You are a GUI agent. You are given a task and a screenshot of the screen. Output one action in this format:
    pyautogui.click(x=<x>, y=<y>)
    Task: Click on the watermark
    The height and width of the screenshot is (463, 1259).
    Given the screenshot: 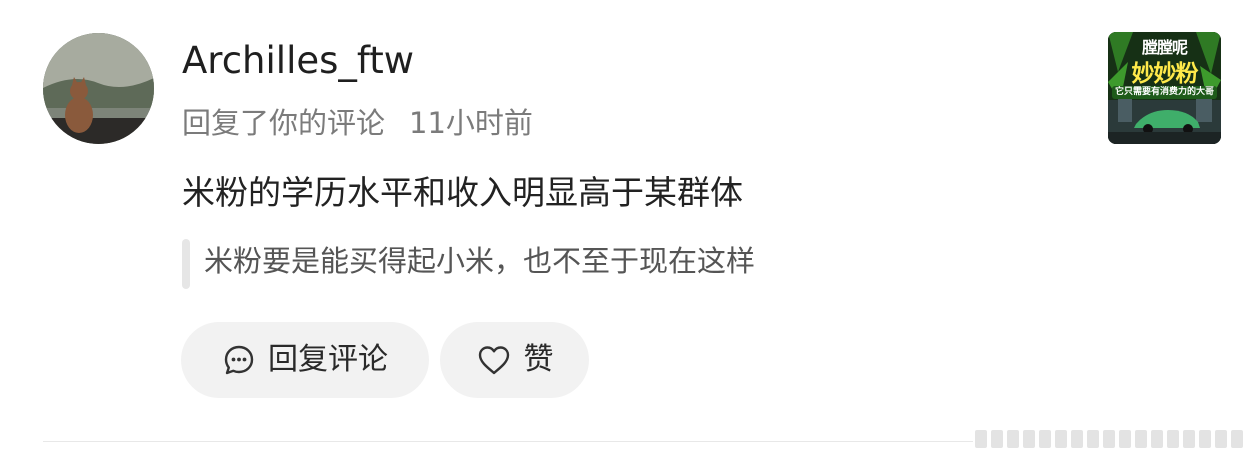 What is the action you would take?
    pyautogui.click(x=1109, y=439)
    